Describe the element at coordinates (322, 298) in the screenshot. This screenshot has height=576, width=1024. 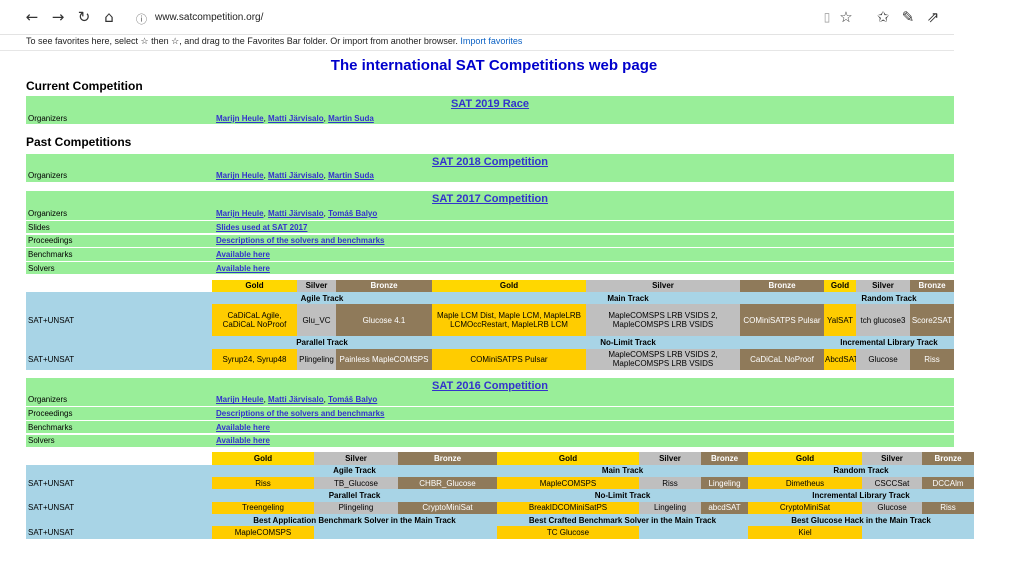
I see `agile-track-label: Agile Track` at that location.